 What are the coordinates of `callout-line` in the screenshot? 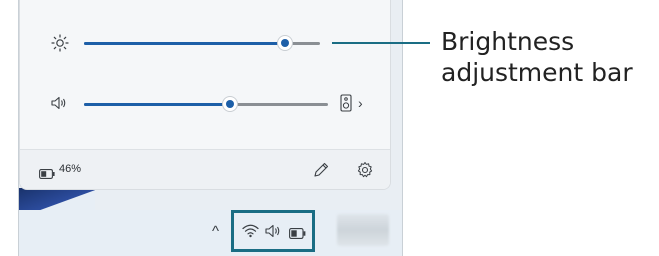 It's located at (381, 43).